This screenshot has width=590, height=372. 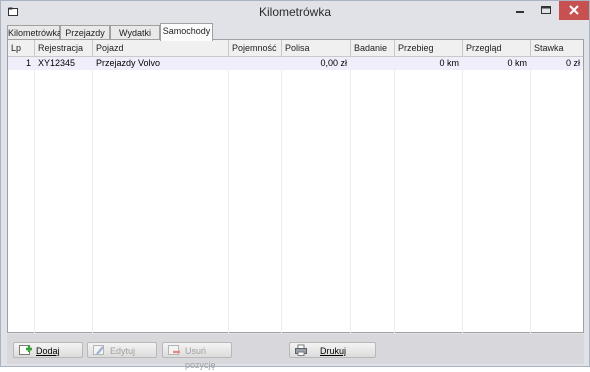 I want to click on minimize-button, so click(x=520, y=10).